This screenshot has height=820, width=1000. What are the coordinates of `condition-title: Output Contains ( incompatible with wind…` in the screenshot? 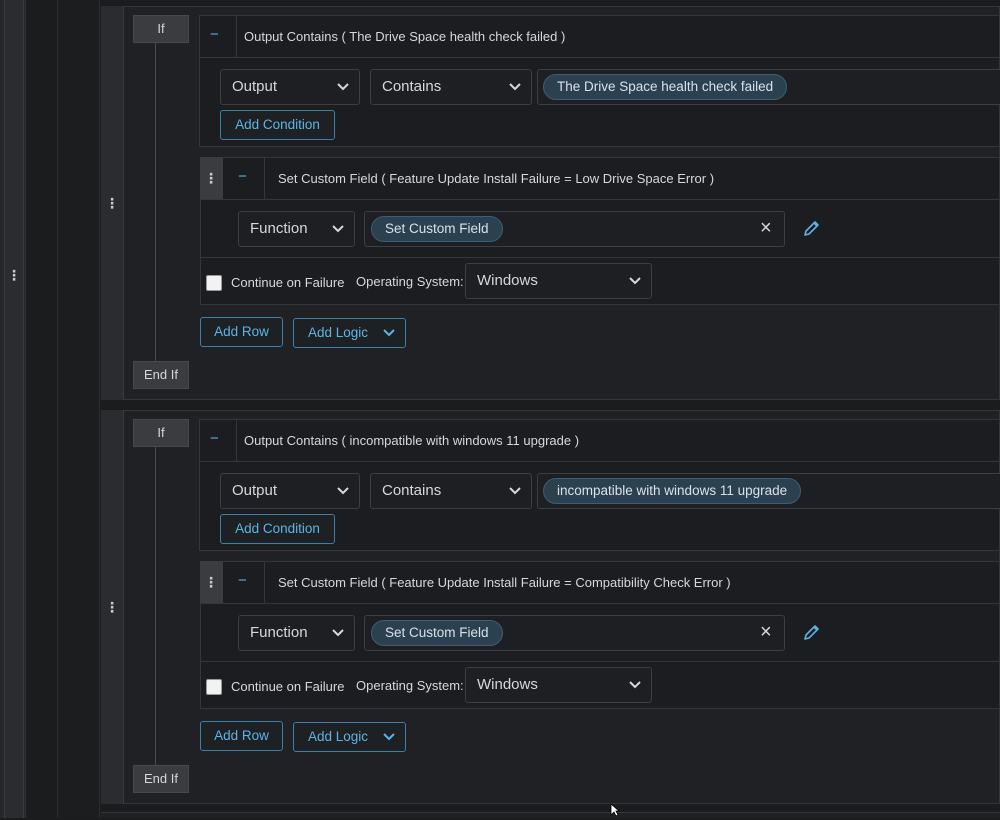 It's located at (412, 440).